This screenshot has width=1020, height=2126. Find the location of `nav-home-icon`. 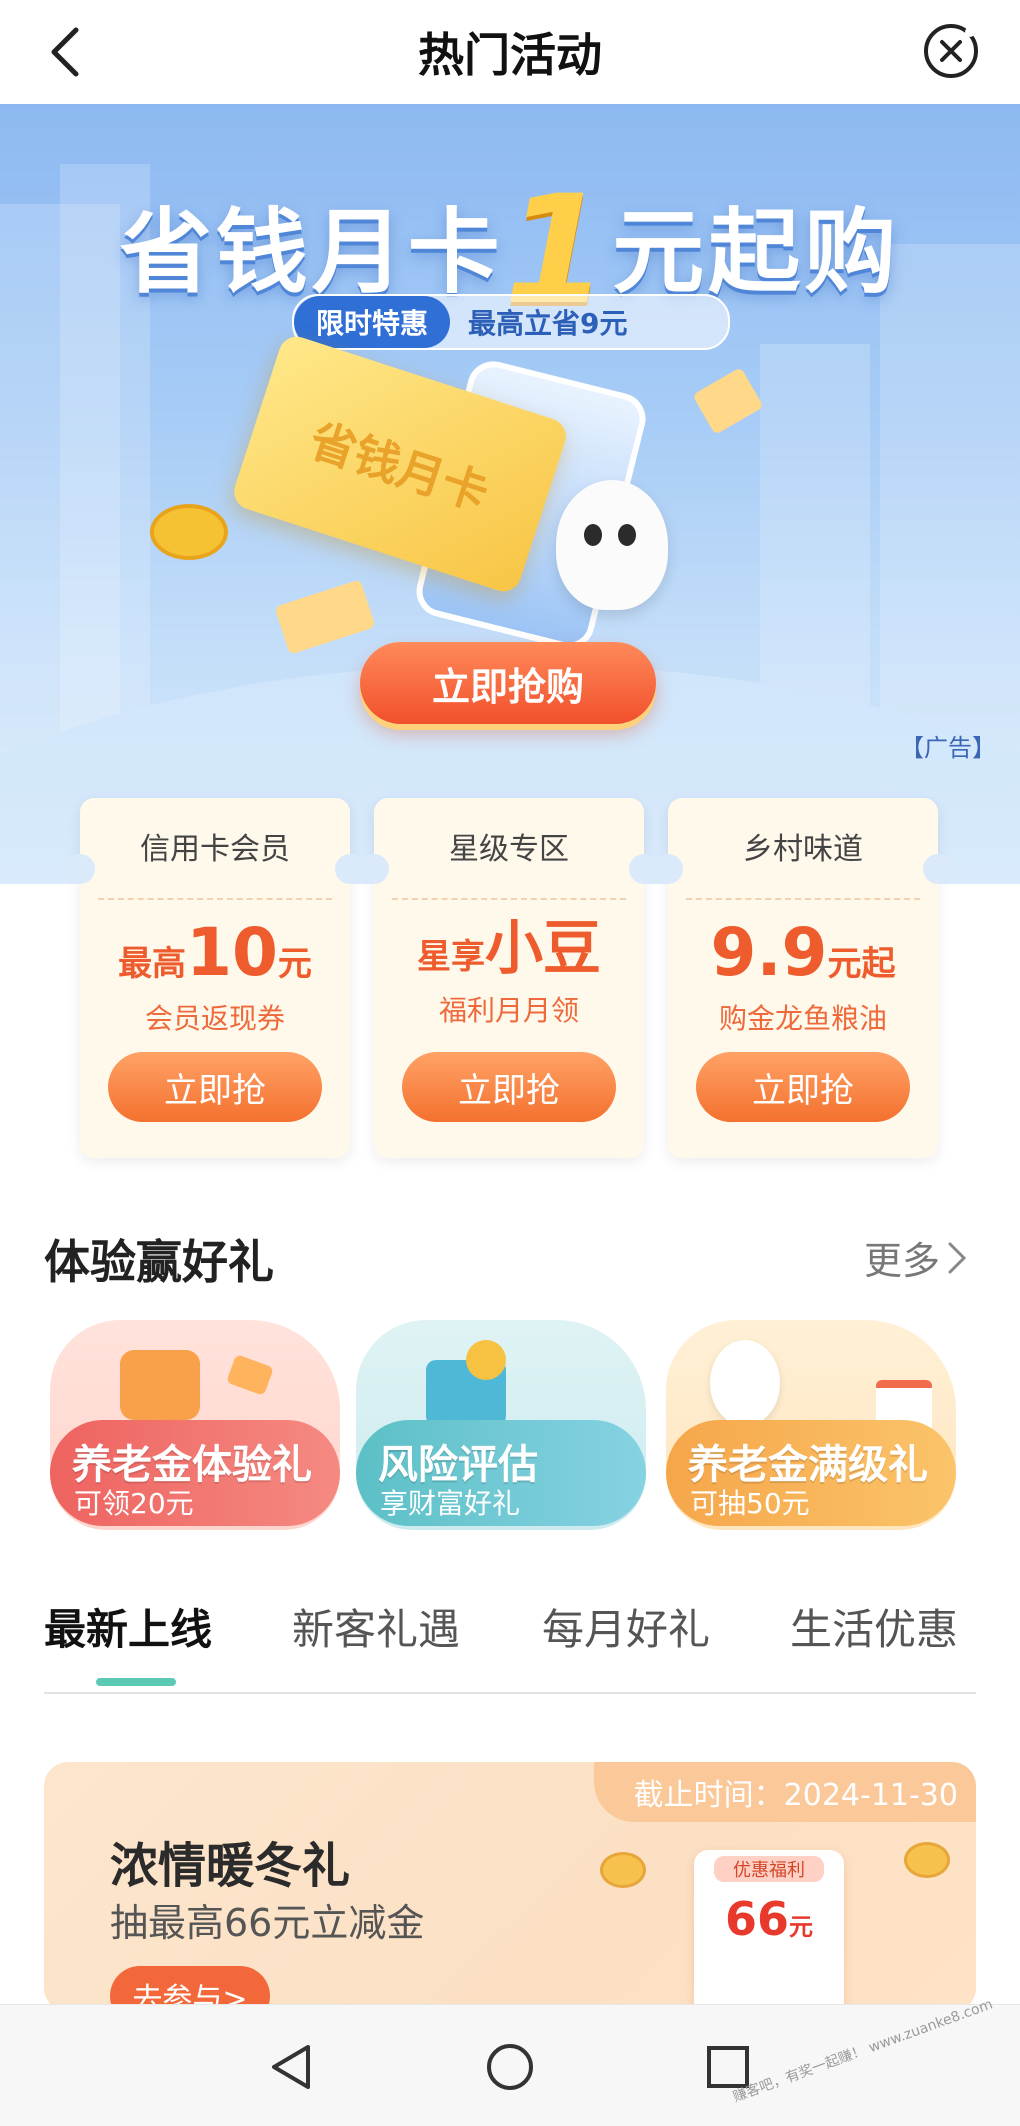

nav-home-icon is located at coordinates (510, 2067).